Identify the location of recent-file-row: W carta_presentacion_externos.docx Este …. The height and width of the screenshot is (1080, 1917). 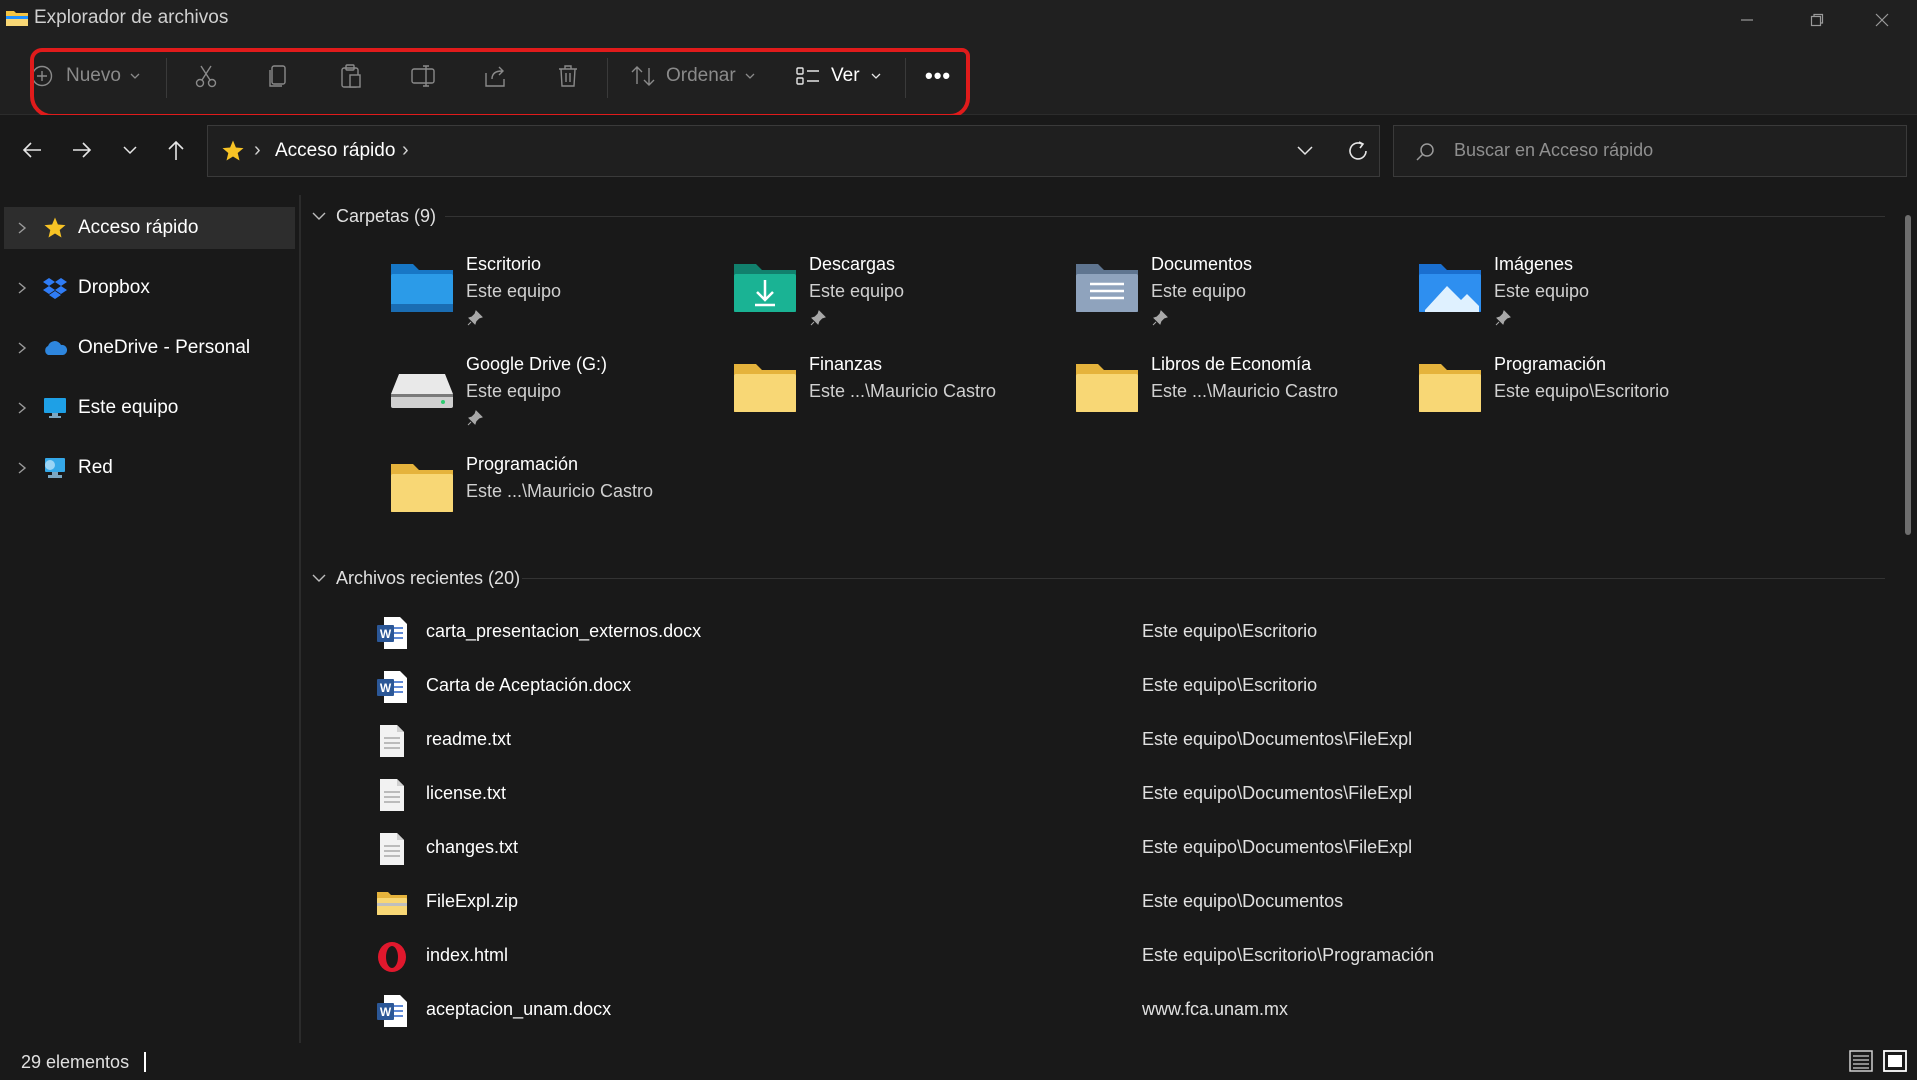
(1117, 633).